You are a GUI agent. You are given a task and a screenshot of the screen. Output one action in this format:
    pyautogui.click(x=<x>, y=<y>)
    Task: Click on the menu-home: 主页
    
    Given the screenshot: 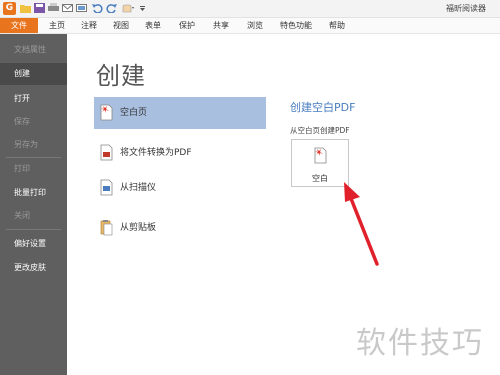 What is the action you would take?
    pyautogui.click(x=57, y=25)
    